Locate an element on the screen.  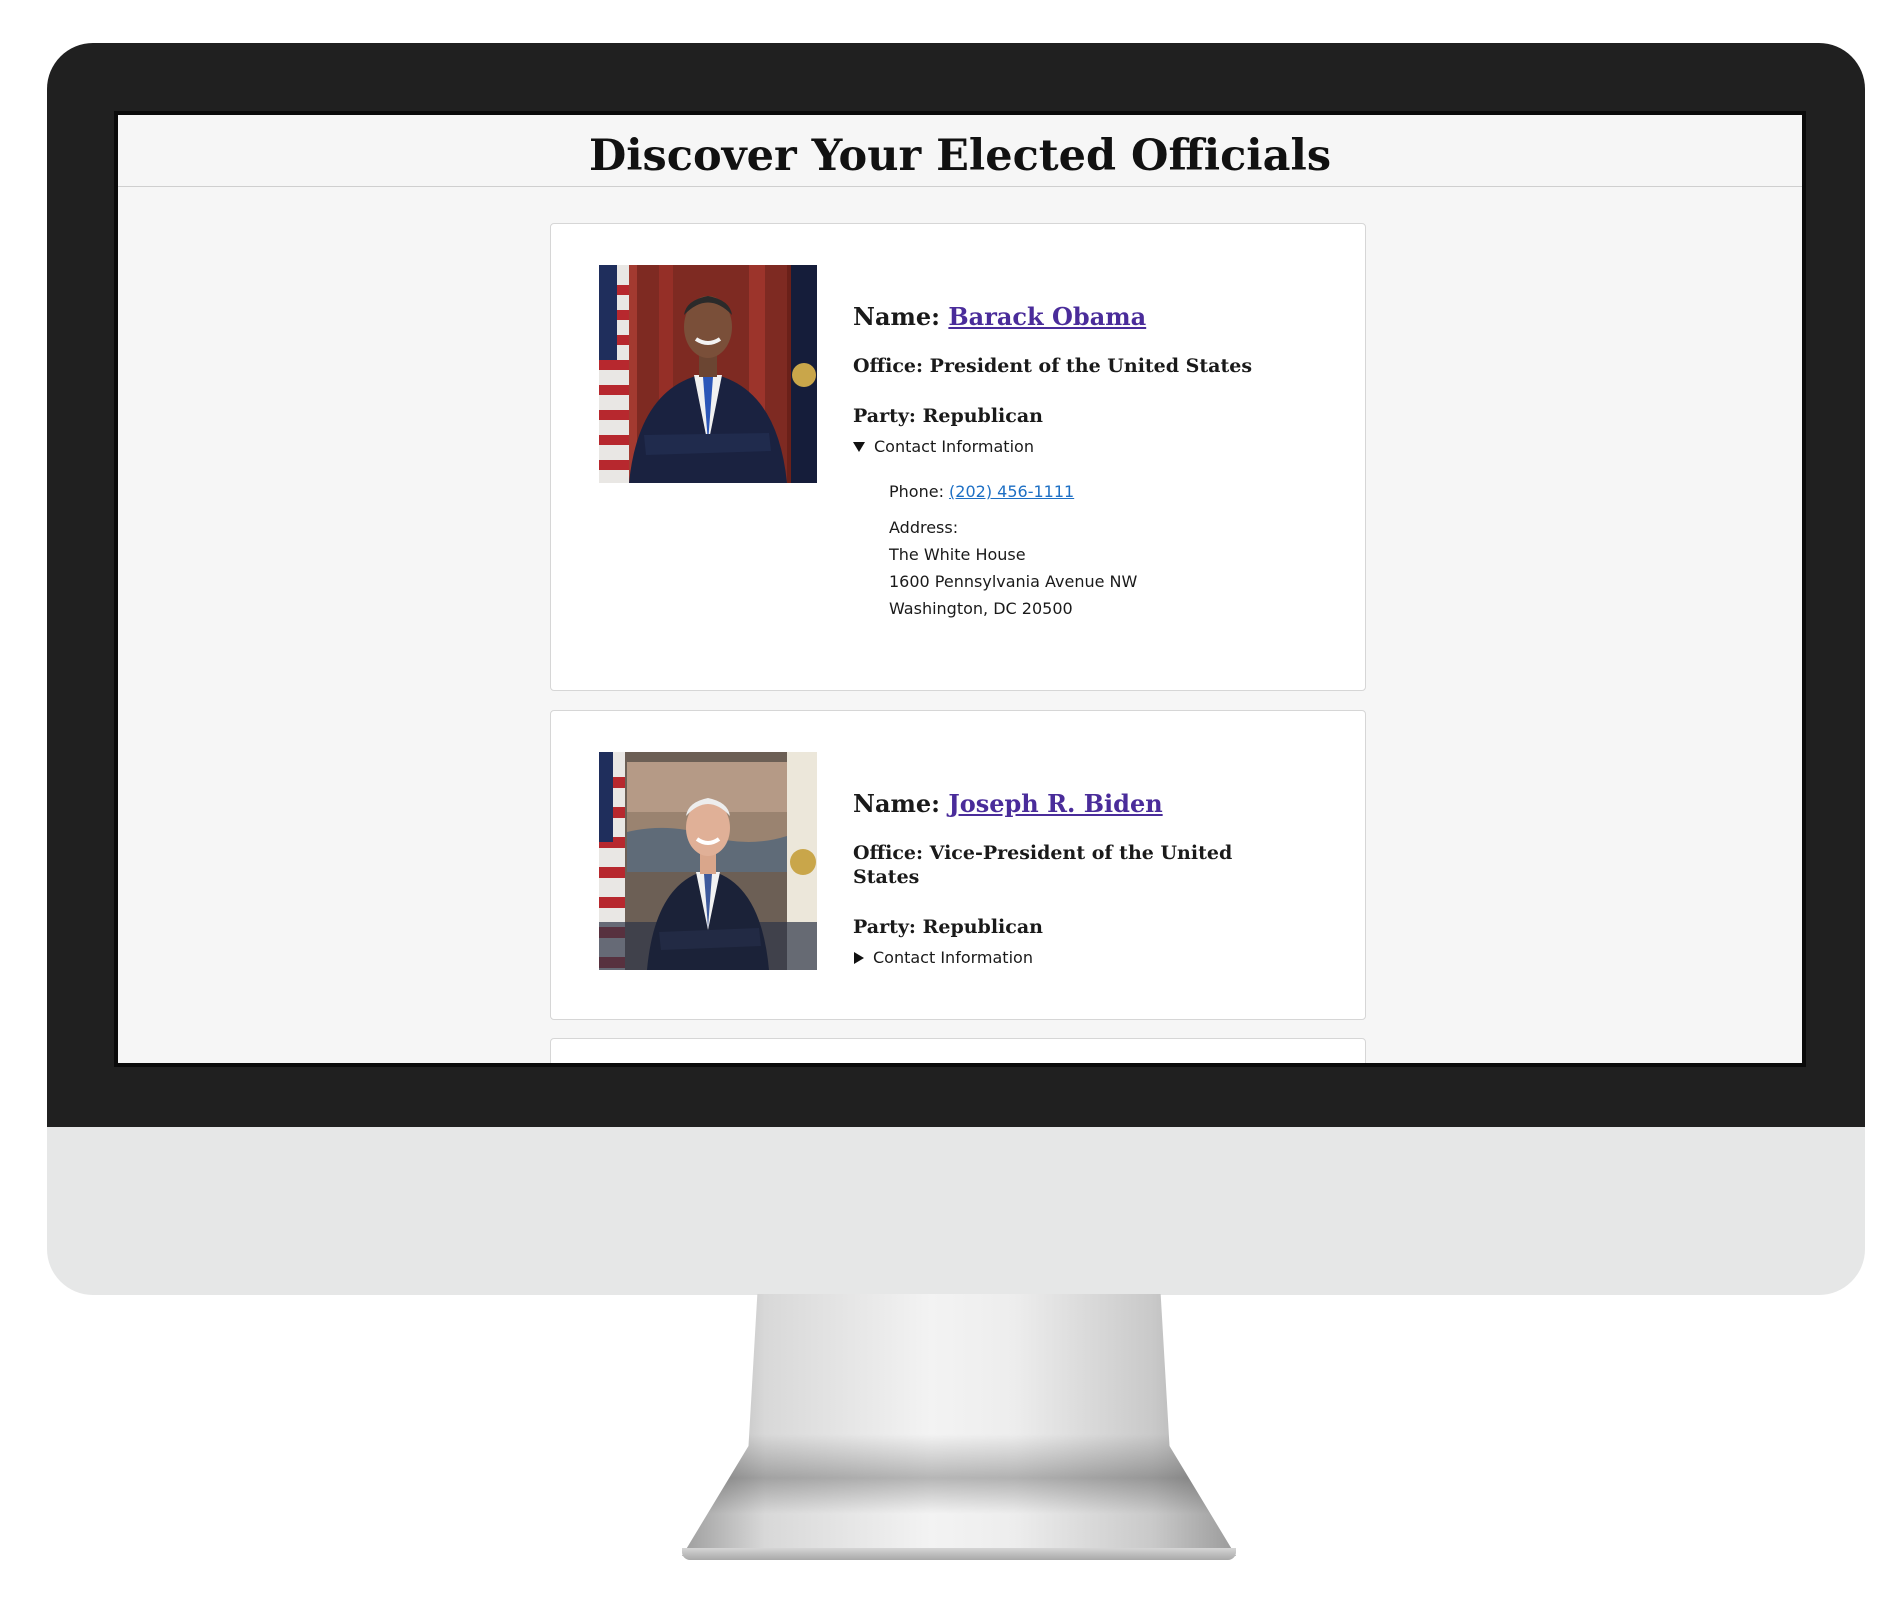
official-office: Office: President of the United States is located at coordinates (1063, 366).